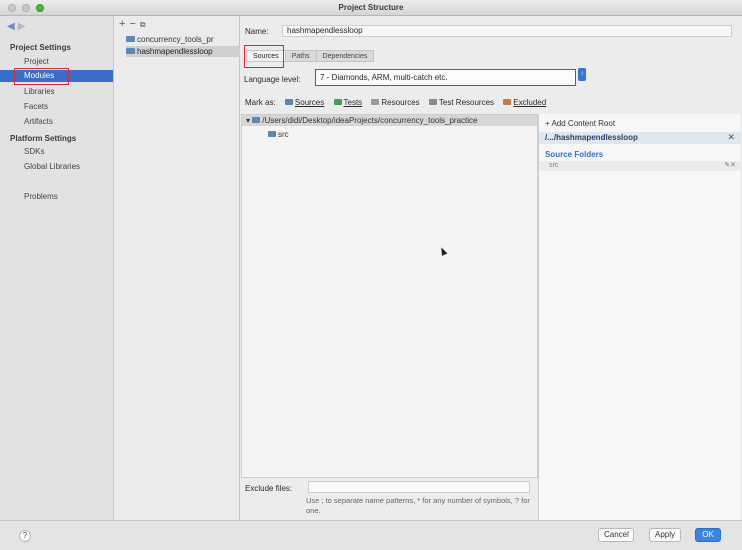  Describe the element at coordinates (371, 535) in the screenshot. I see `dialog-footer: ? Cancel Apply OK` at that location.